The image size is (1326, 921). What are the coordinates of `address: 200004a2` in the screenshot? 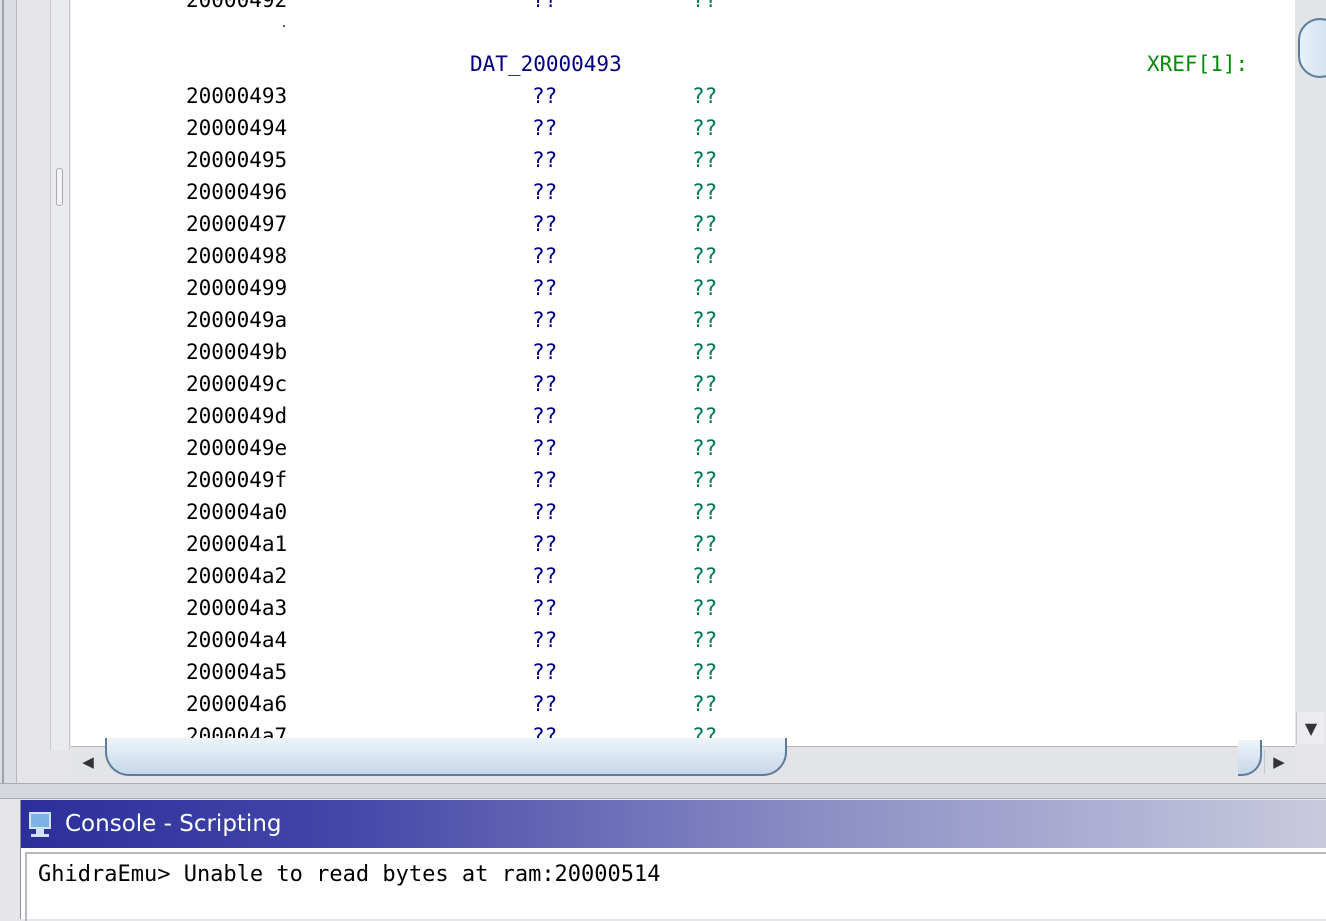 It's located at (237, 576).